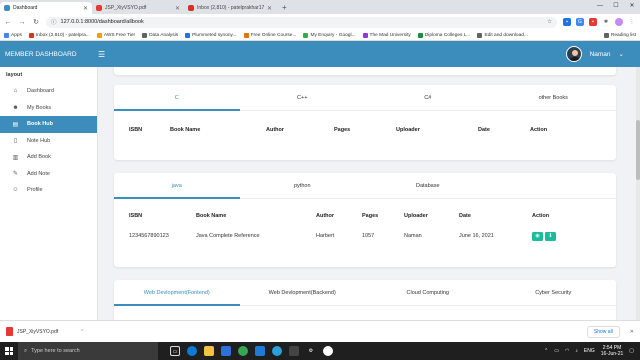  What do you see at coordinates (177, 98) in the screenshot?
I see `tab-c: C` at bounding box center [177, 98].